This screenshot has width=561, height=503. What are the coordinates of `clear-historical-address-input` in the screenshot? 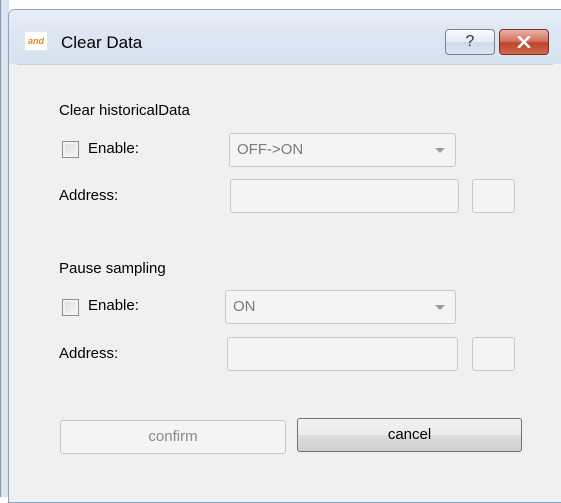 It's located at (344, 196).